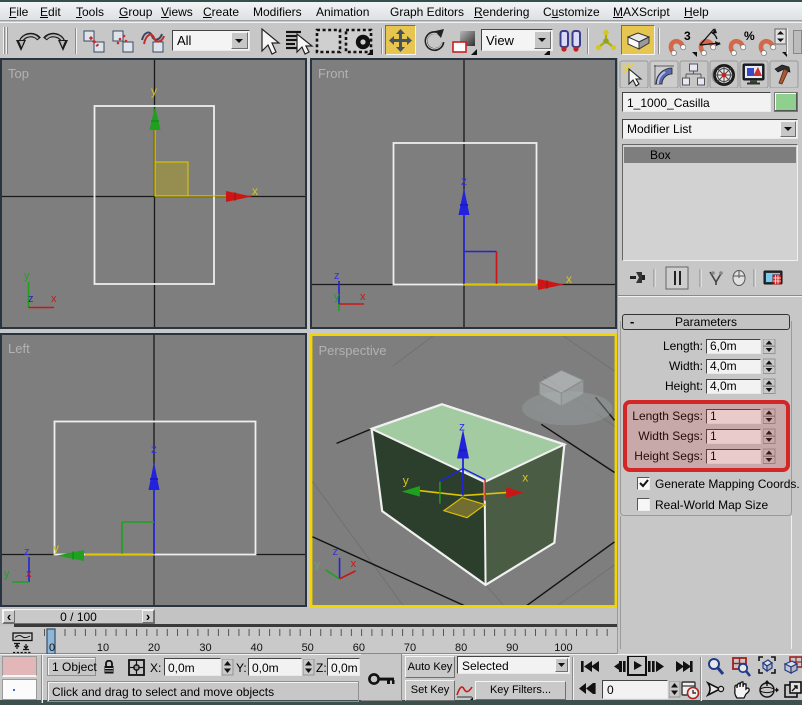 This screenshot has width=802, height=705. Describe the element at coordinates (410, 648) in the screenshot. I see `svg-text: 70` at that location.